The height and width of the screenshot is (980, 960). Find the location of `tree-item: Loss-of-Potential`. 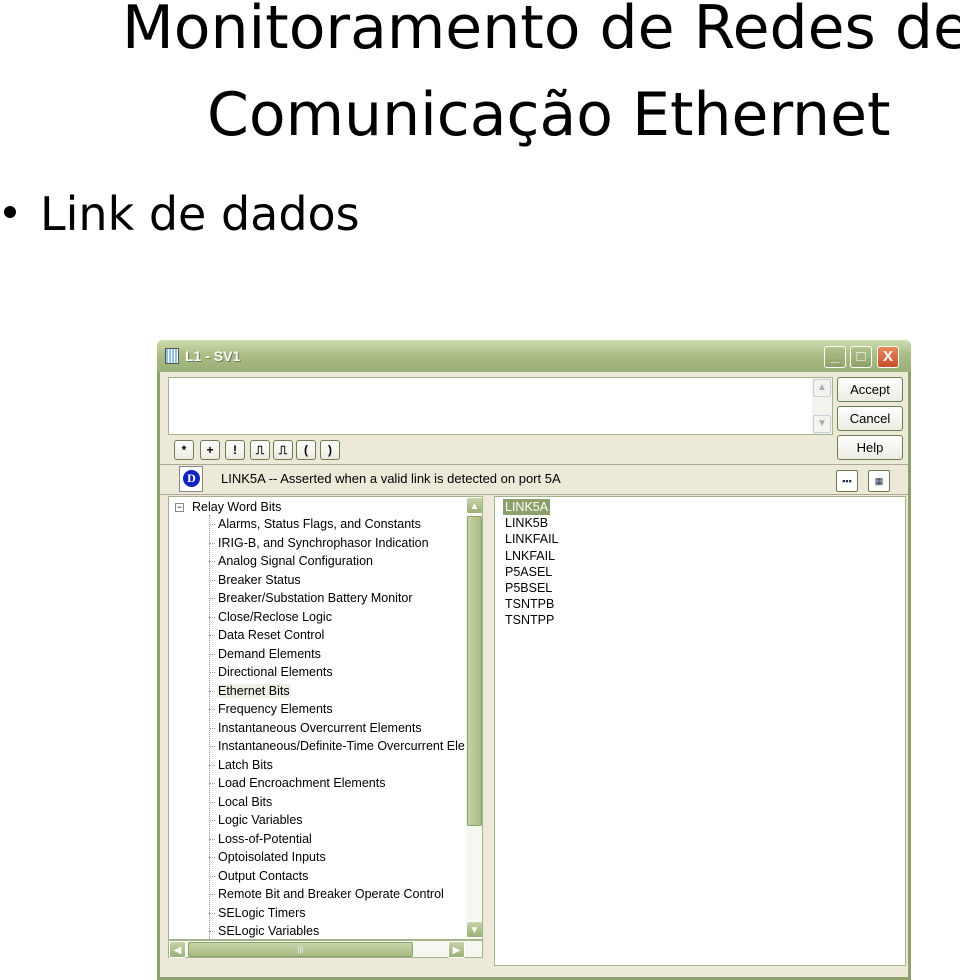

tree-item: Loss-of-Potential is located at coordinates (261, 839).